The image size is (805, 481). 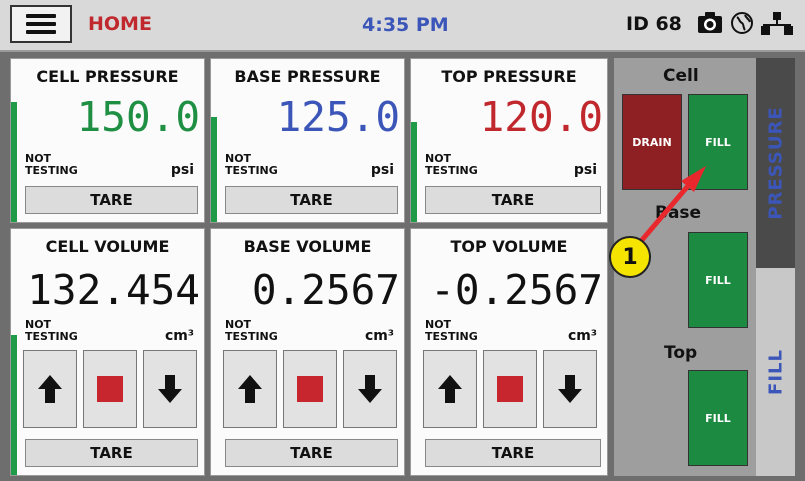 What do you see at coordinates (630, 257) in the screenshot?
I see `annotation-marker: 1` at bounding box center [630, 257].